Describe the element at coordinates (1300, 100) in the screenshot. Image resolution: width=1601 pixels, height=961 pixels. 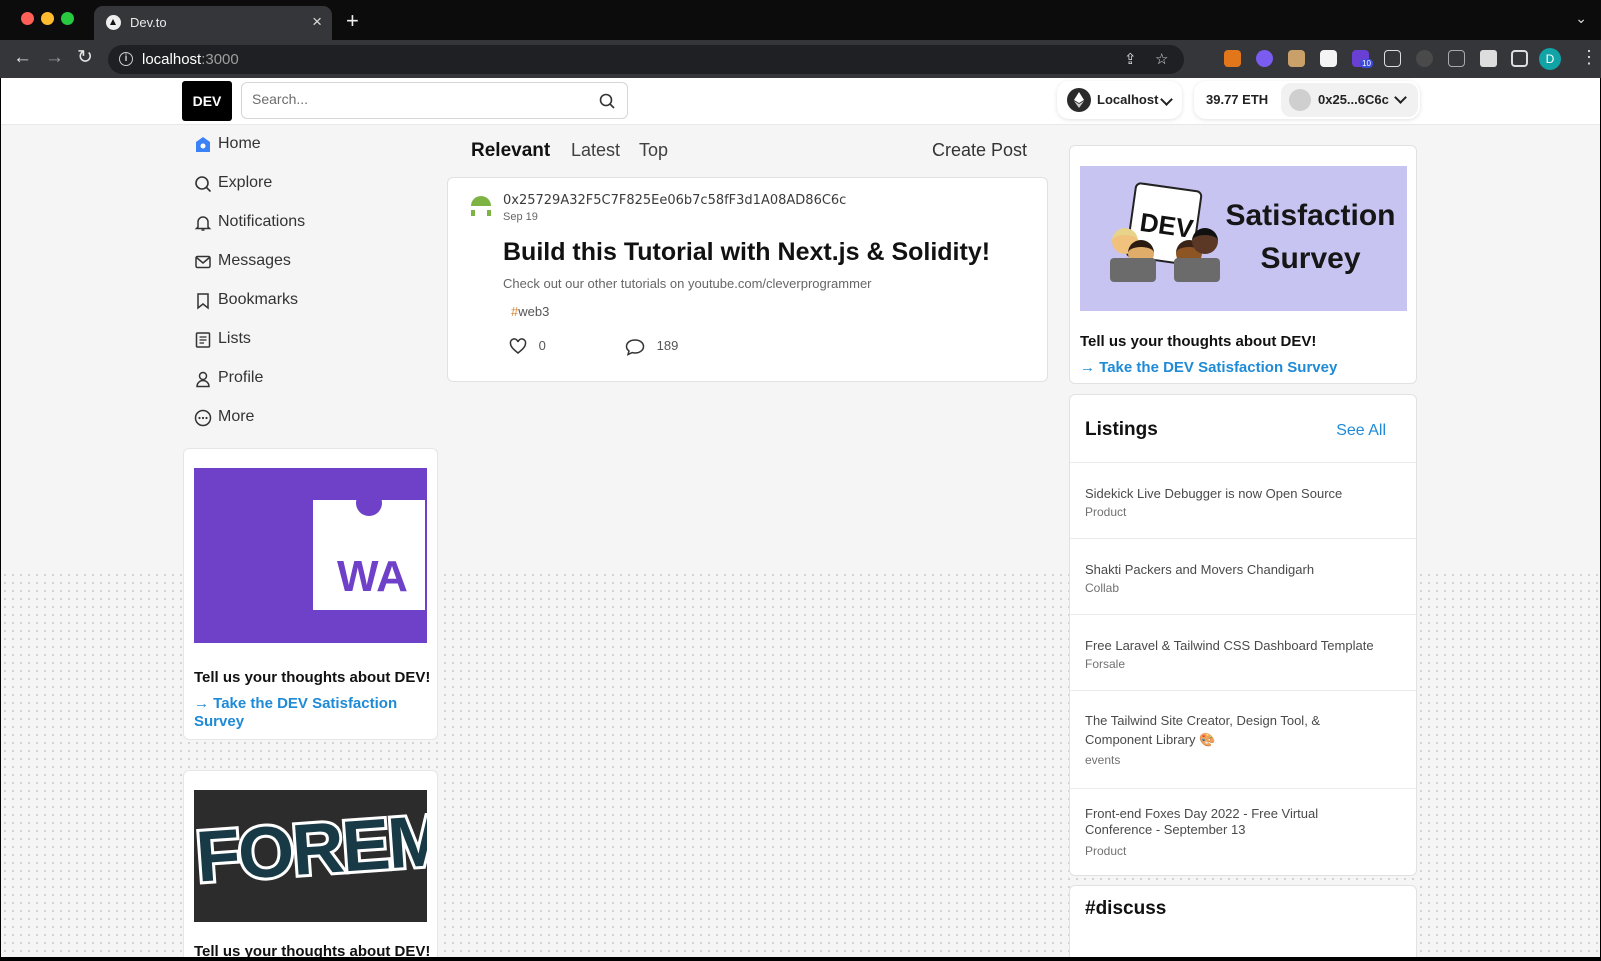
I see `account-avatar-icon` at that location.